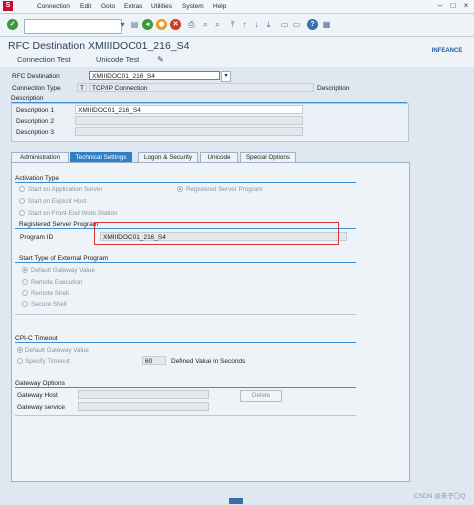  What do you see at coordinates (154, 360) in the screenshot?
I see `timeout-field: 60` at bounding box center [154, 360].